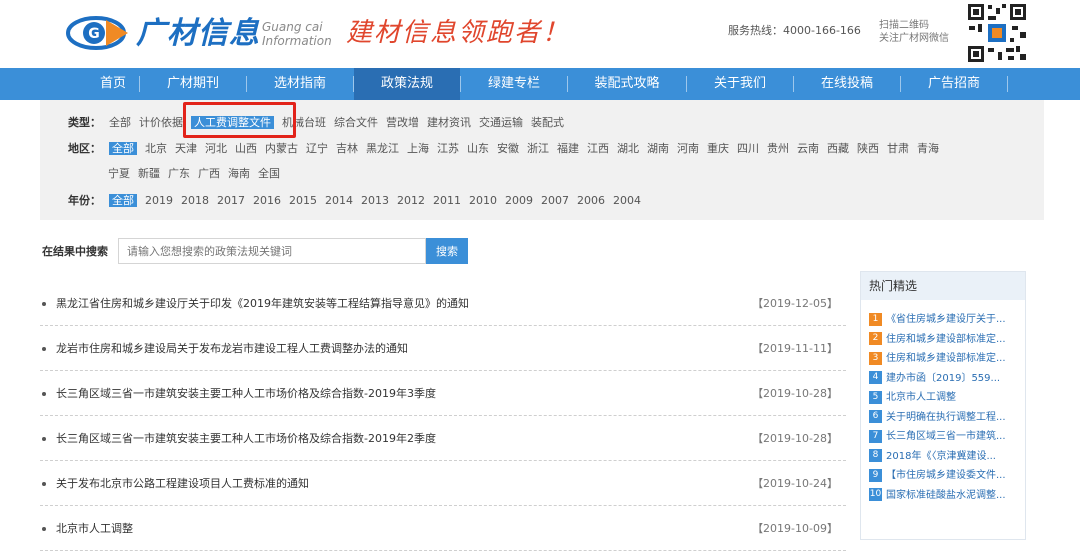 Image resolution: width=1080 pixels, height=551 pixels. What do you see at coordinates (119, 173) in the screenshot?
I see `filter-region-tag: 宁夏` at bounding box center [119, 173].